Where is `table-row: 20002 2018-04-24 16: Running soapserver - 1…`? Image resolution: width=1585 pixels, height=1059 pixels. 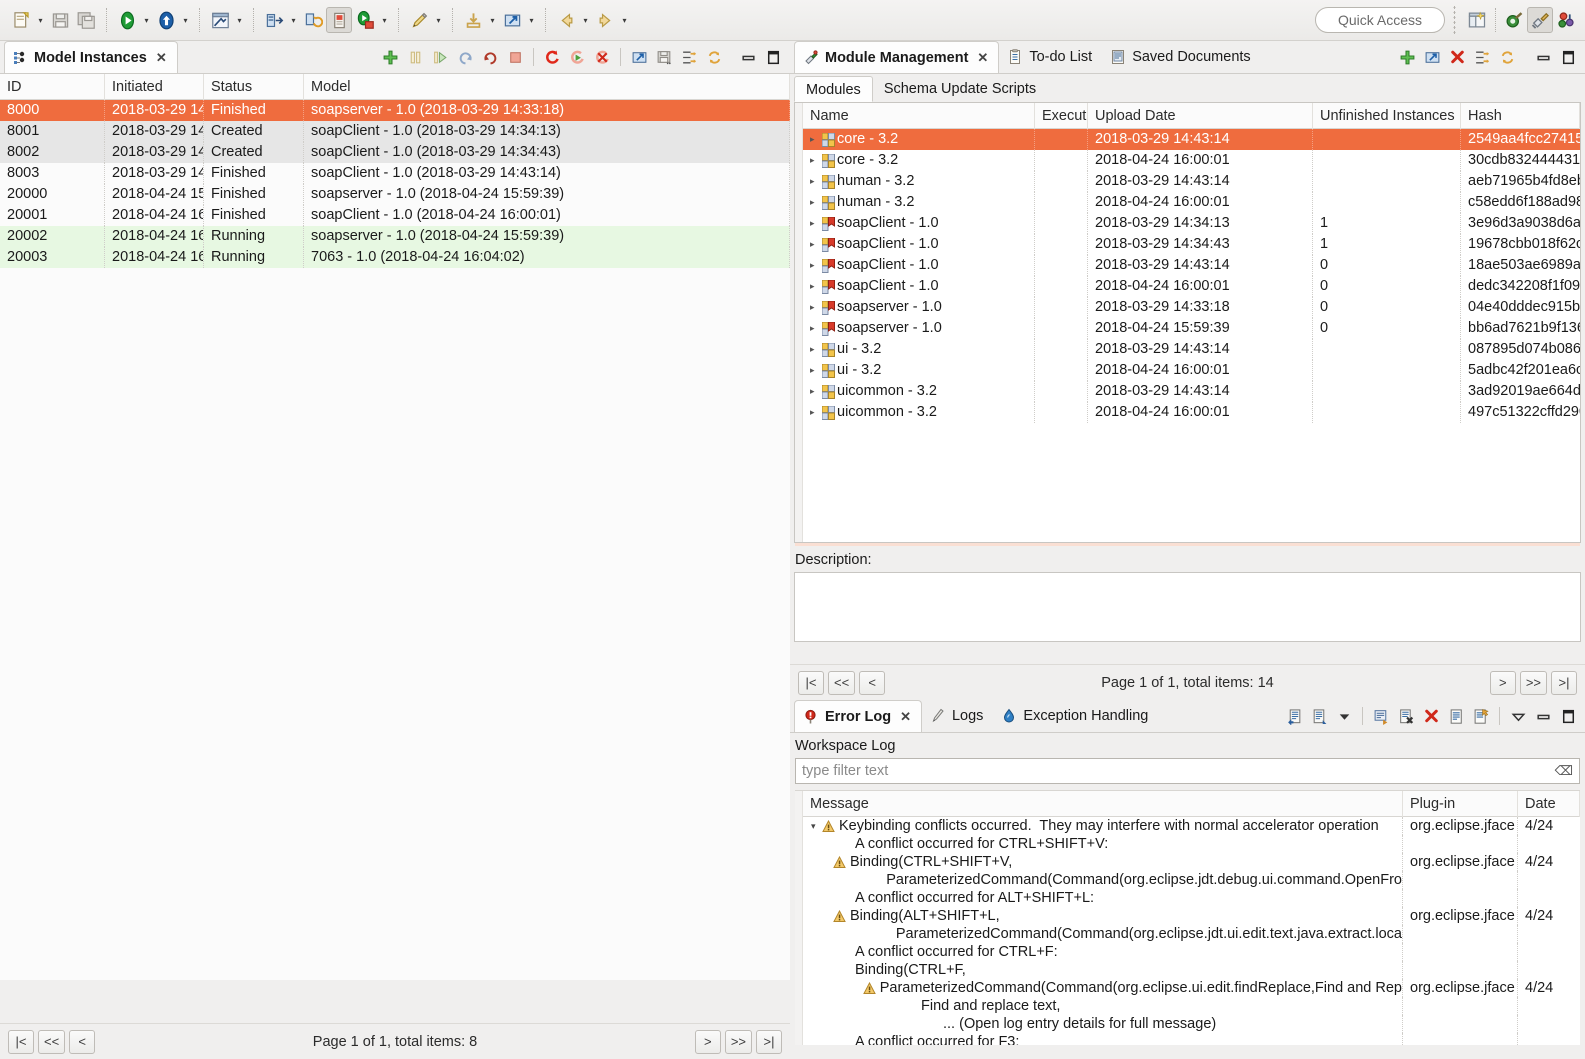
table-row: 20002 2018-04-24 16: Running soapserver - 1… is located at coordinates (395, 236).